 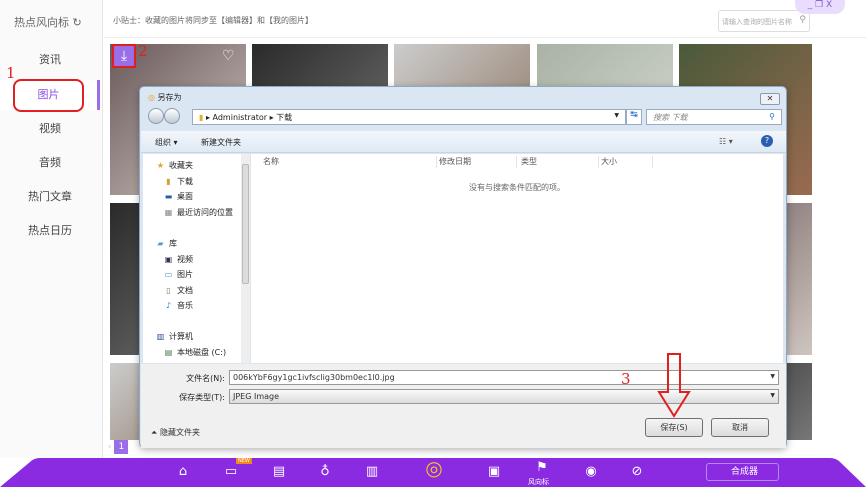 I want to click on column-name: 名称, so click(x=350, y=162).